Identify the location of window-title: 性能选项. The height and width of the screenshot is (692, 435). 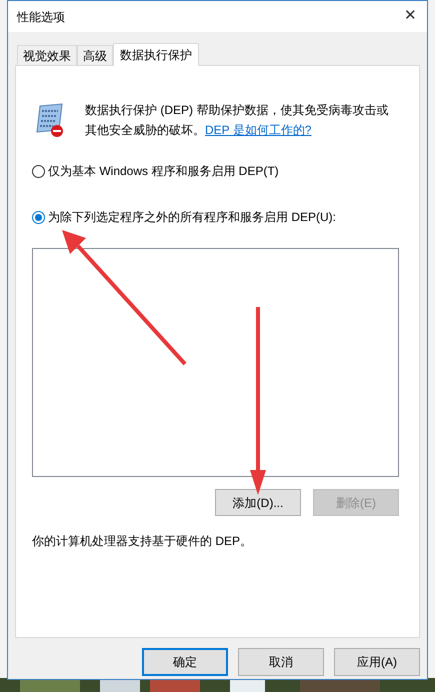
(41, 17).